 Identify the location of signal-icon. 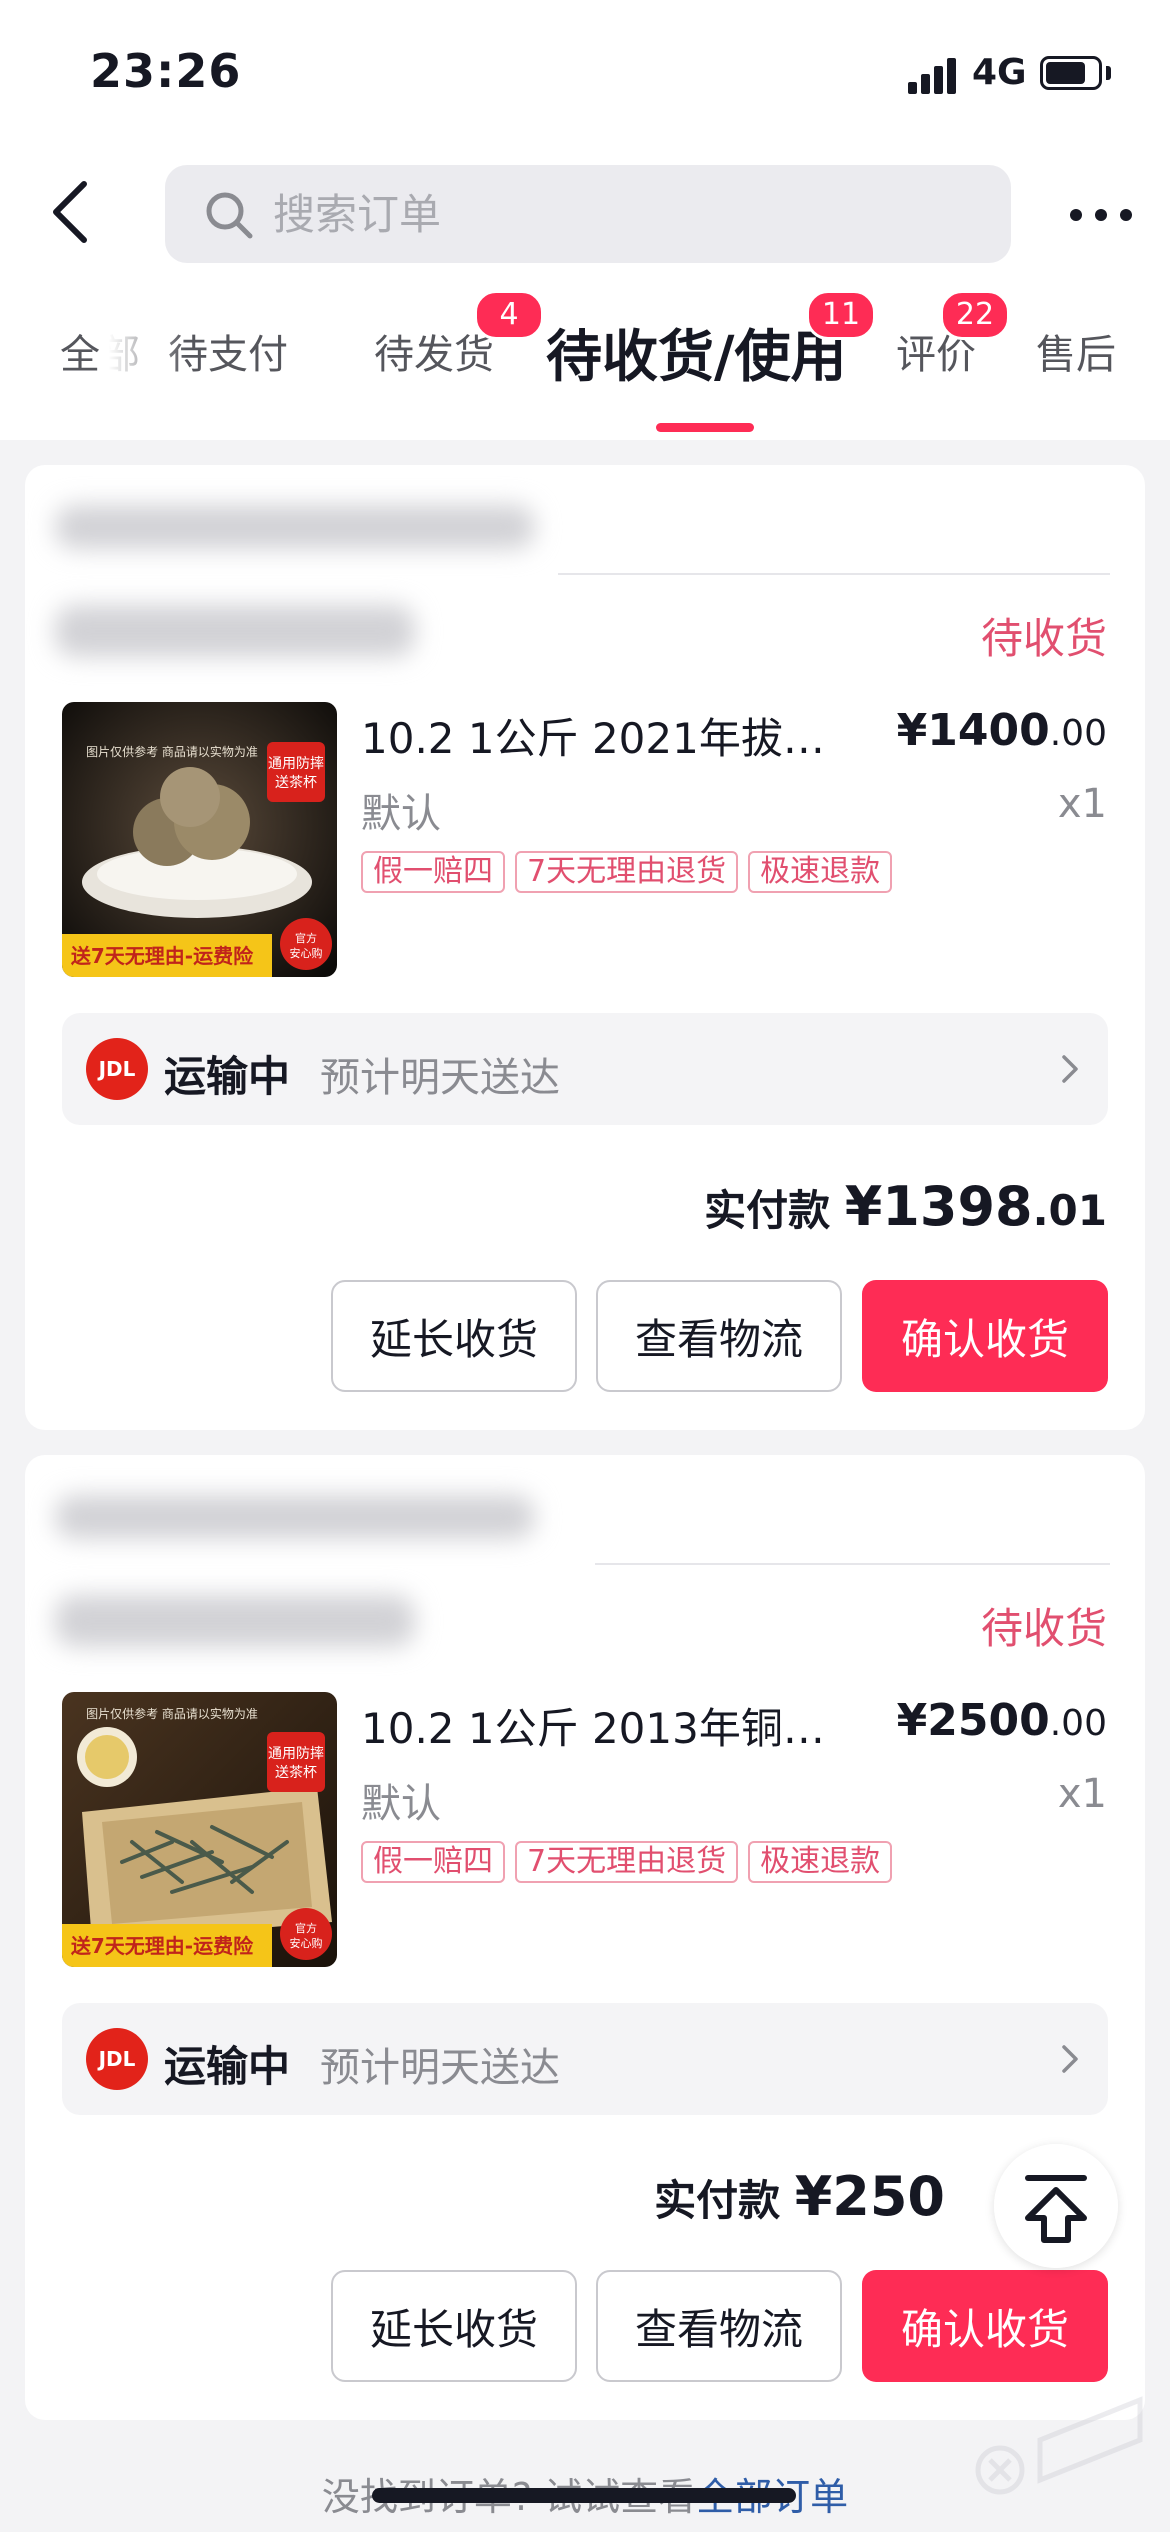
(933, 75).